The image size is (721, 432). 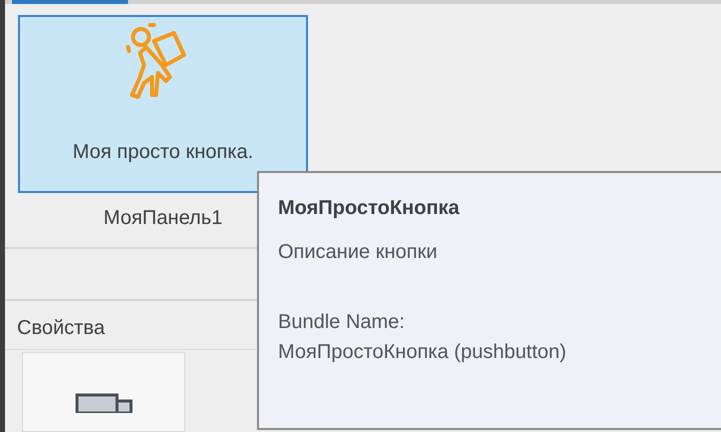 I want to click on tooltip-title: МояПростоКнопка, so click(x=369, y=208).